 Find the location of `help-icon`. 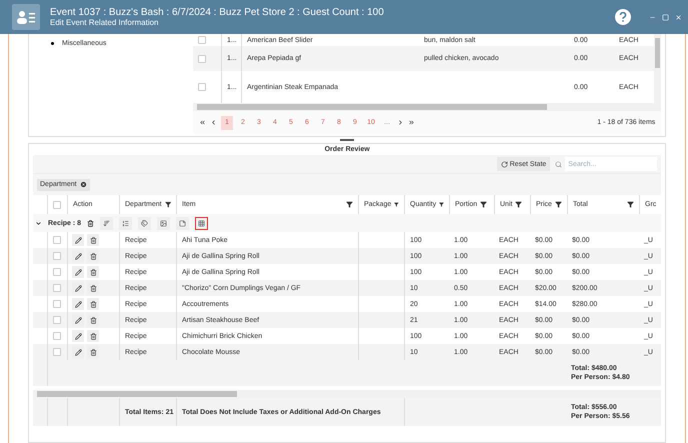

help-icon is located at coordinates (623, 17).